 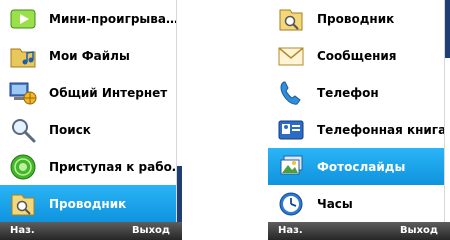 What do you see at coordinates (108, 92) in the screenshot?
I see `menu-item-label: Общий Интернет` at bounding box center [108, 92].